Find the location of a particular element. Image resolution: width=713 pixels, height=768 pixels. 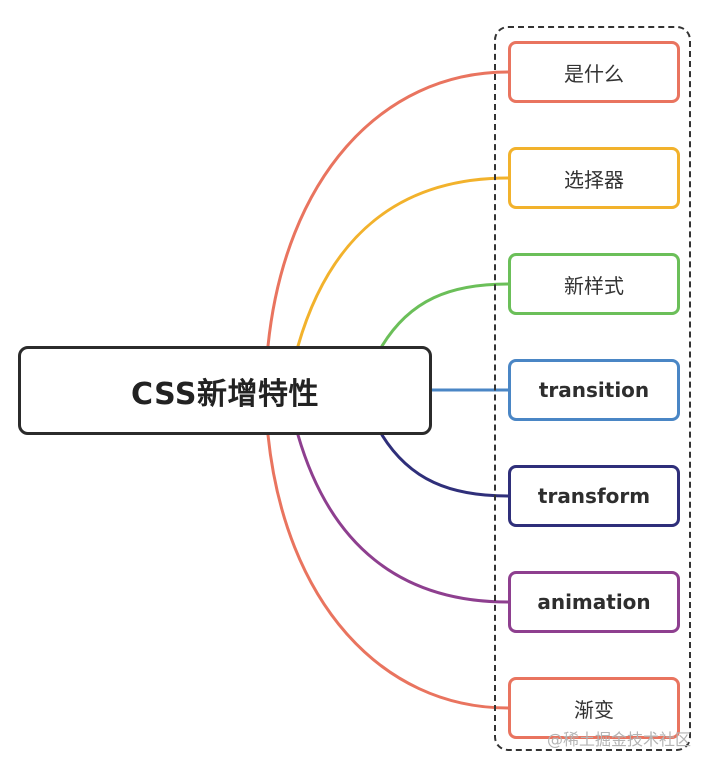

child-node-label: 选择器 is located at coordinates (594, 179).